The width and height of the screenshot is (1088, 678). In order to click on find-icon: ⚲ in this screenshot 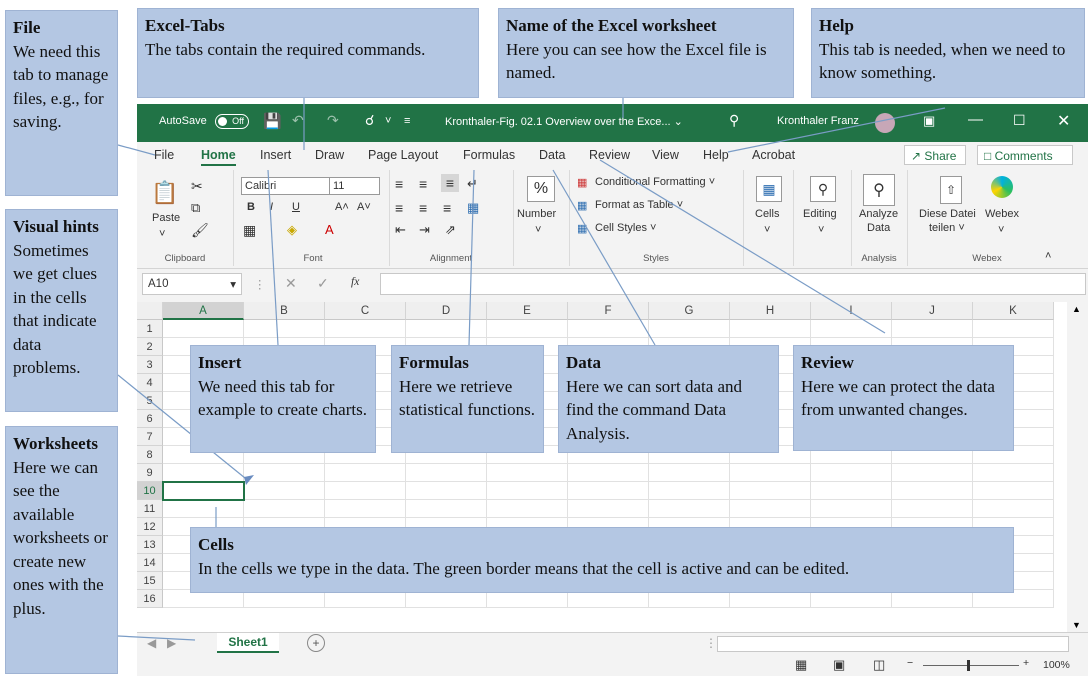, I will do `click(823, 189)`.